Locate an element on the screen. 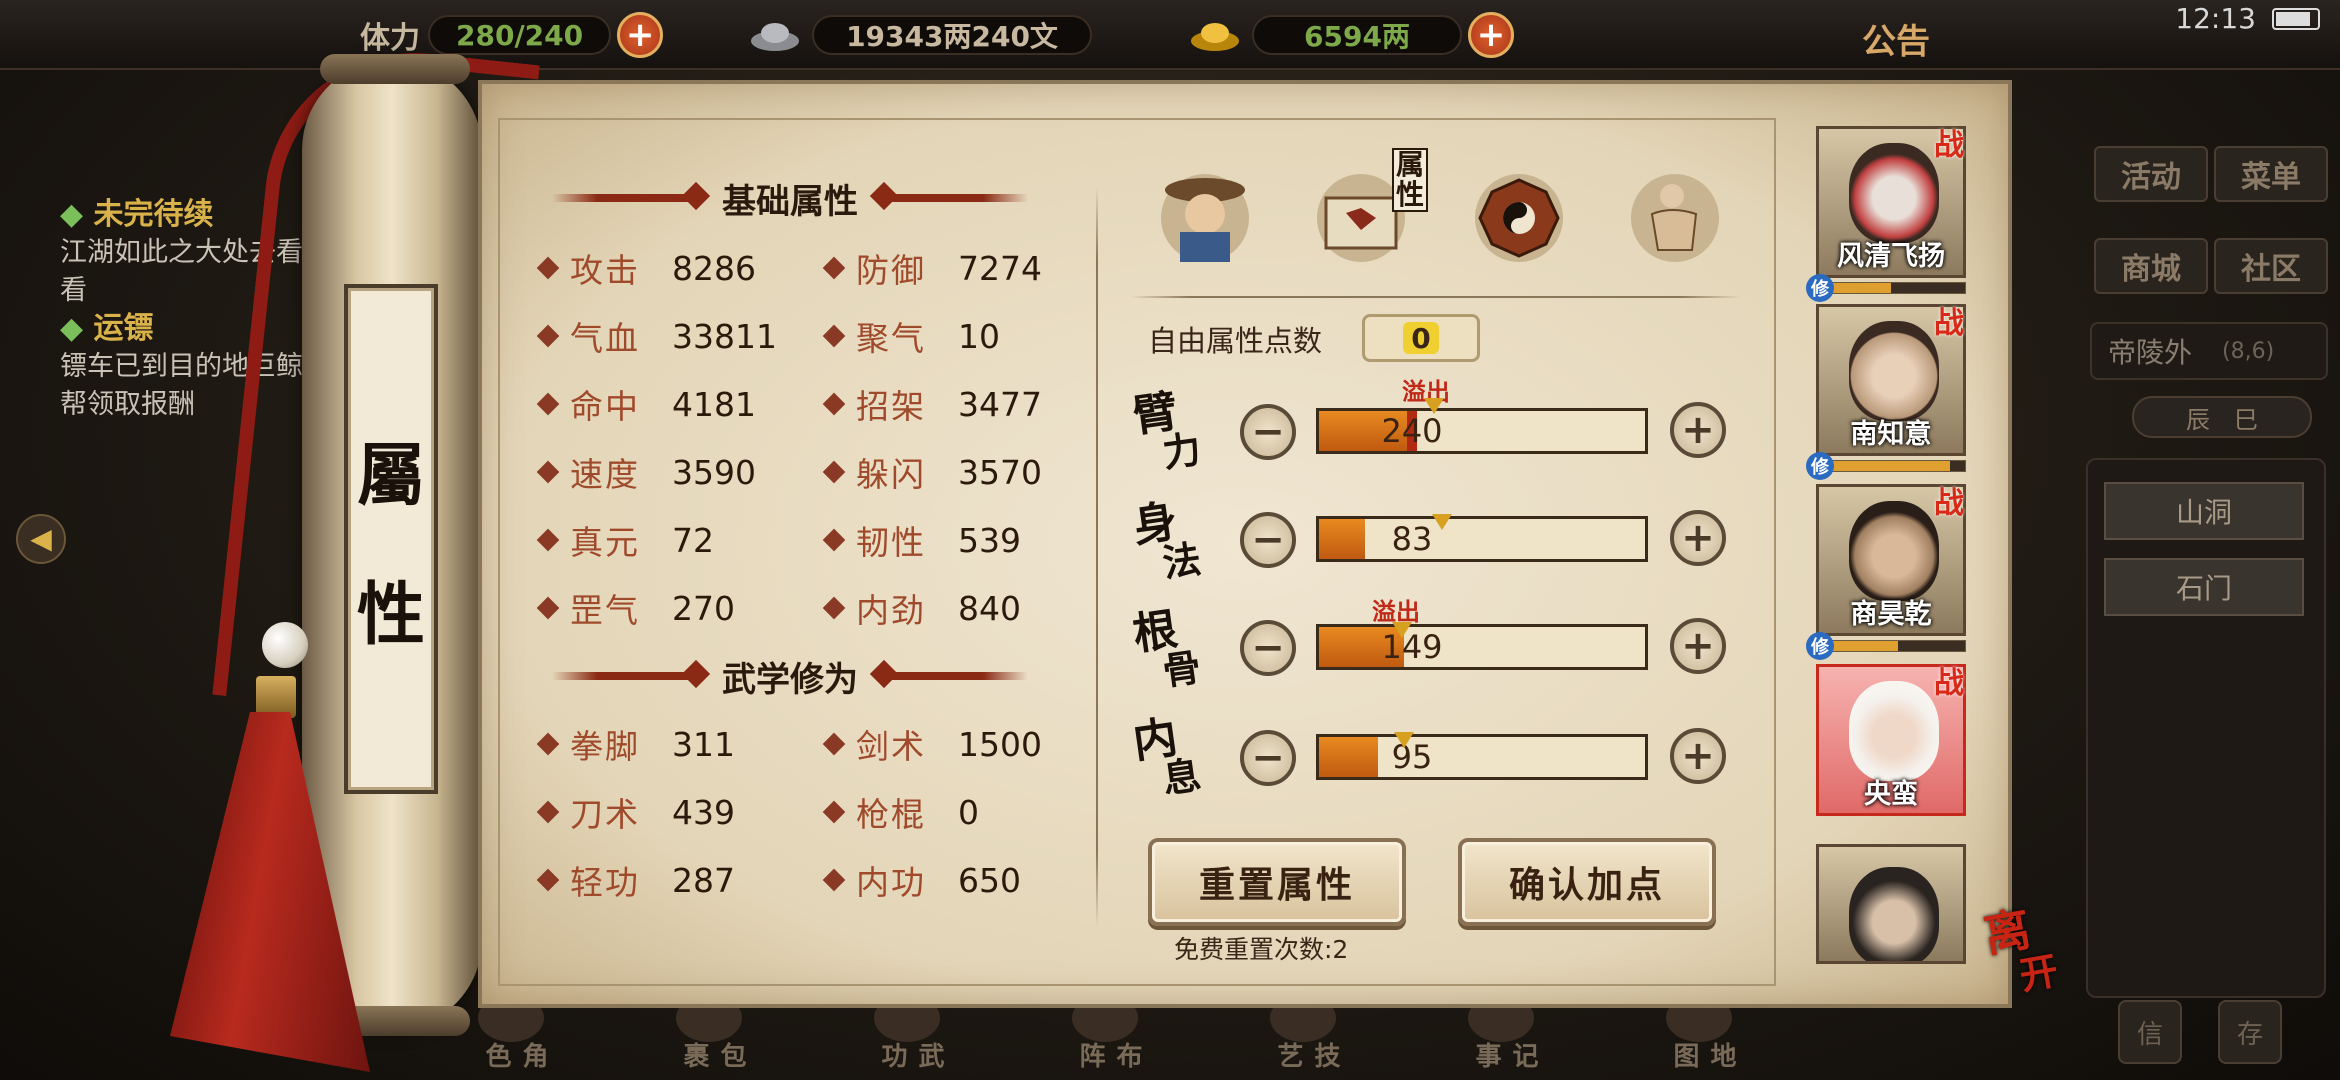 The height and width of the screenshot is (1080, 2340). bar-value: 95 is located at coordinates (1412, 757).